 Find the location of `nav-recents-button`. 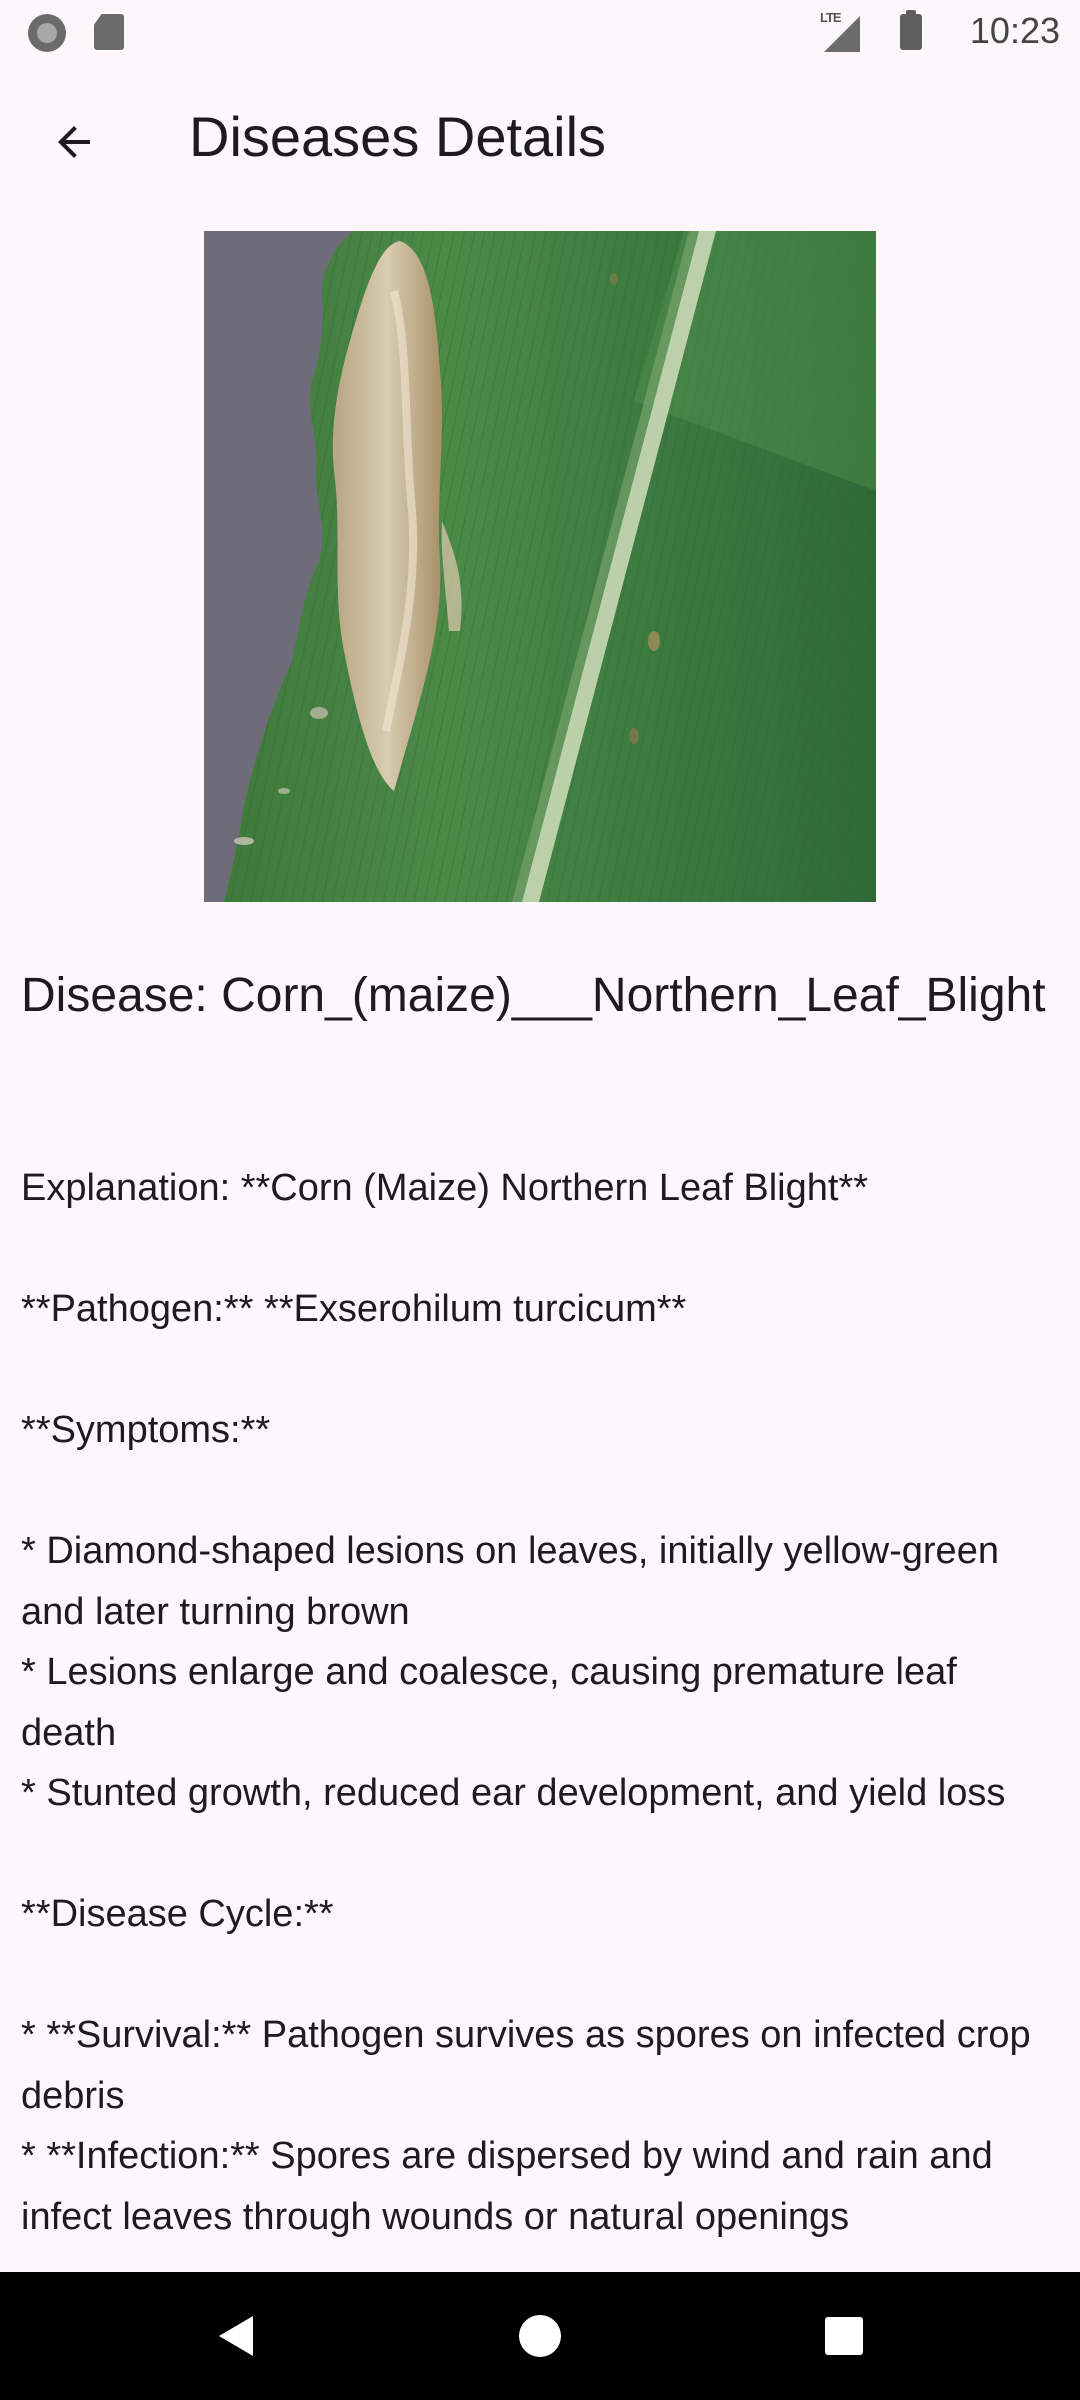

nav-recents-button is located at coordinates (844, 2336).